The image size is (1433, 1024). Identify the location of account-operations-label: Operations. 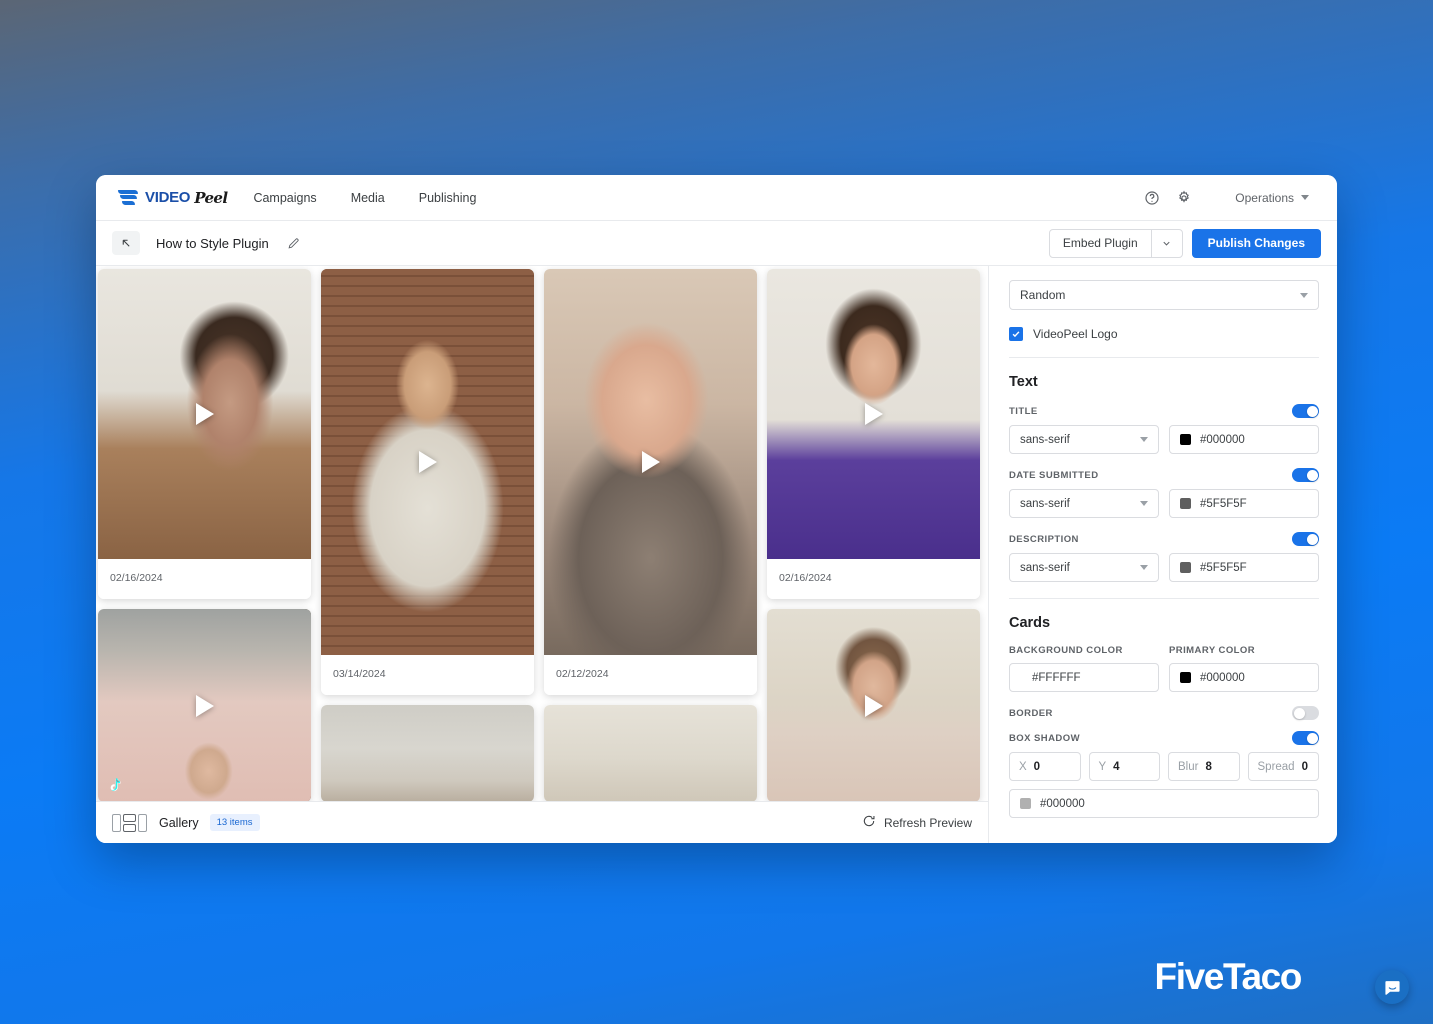
(1264, 197).